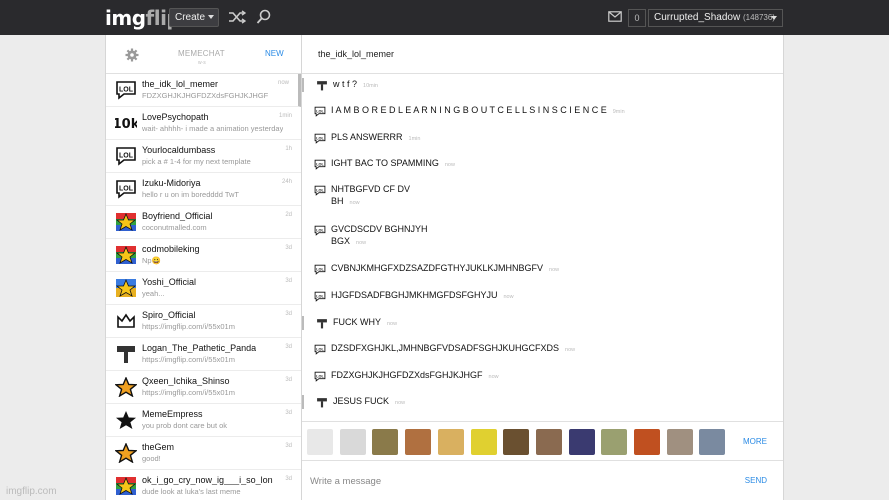 This screenshot has height=500, width=889. Describe the element at coordinates (132, 55) in the screenshot. I see `gear-icon` at that location.